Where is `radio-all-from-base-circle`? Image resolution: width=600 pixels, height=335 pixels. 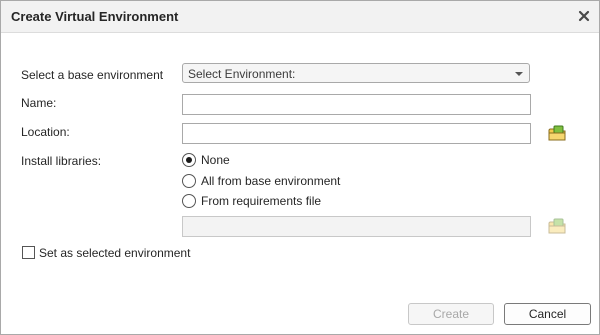
radio-all-from-base-circle is located at coordinates (189, 181).